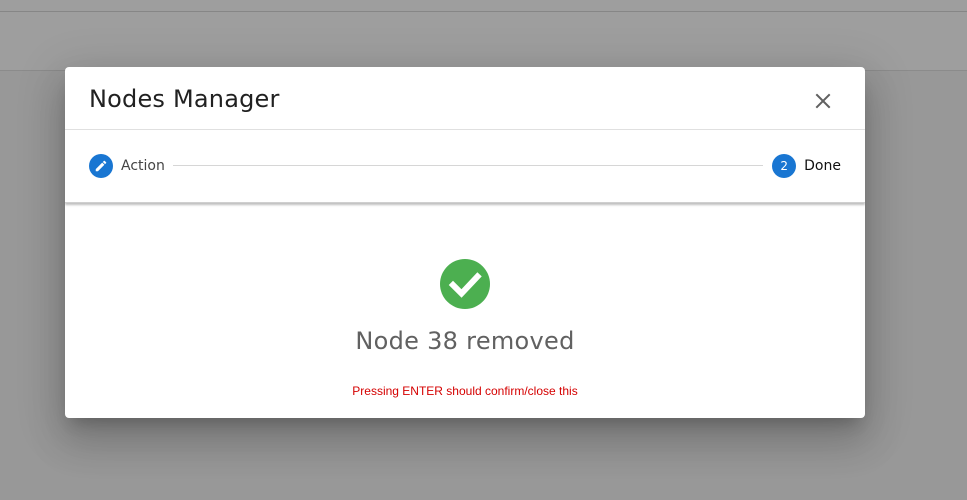 Image resolution: width=967 pixels, height=500 pixels. I want to click on close-icon, so click(823, 101).